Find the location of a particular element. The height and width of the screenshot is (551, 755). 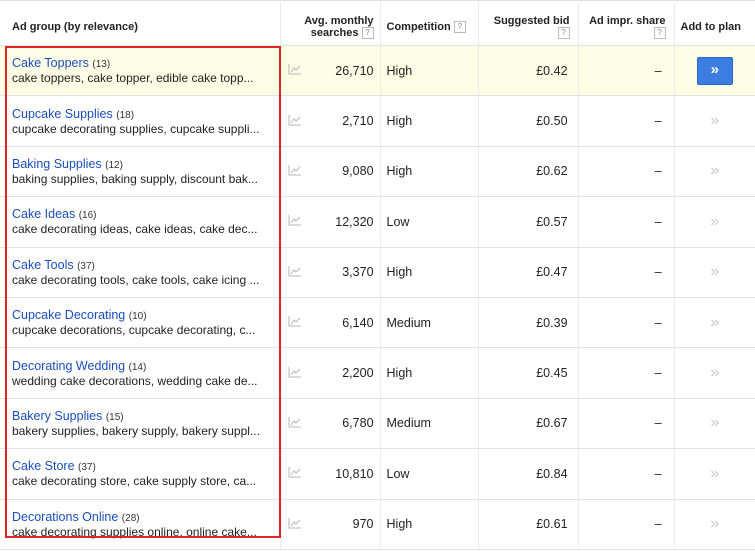

ad-group-link: Decorations Online is located at coordinates (65, 517).